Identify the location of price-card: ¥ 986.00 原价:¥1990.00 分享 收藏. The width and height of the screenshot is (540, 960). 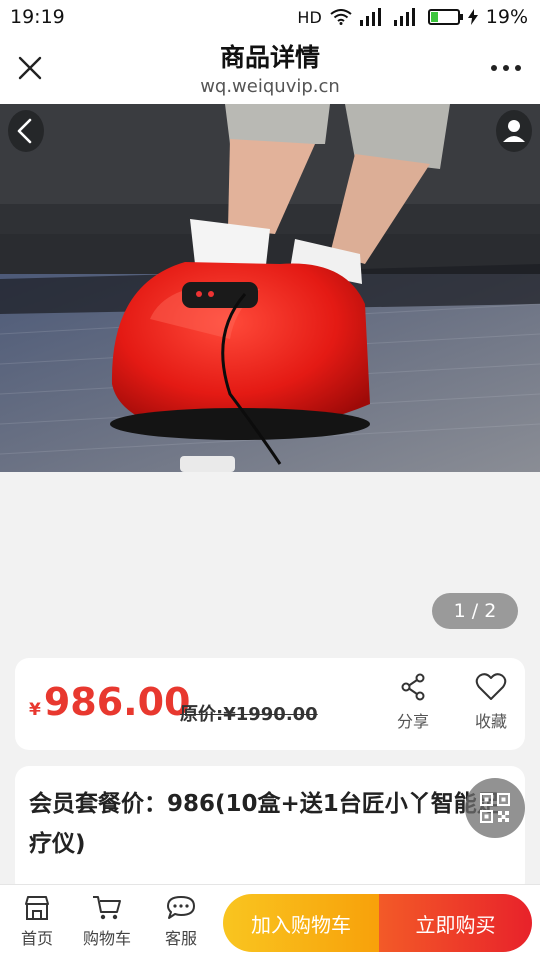
(270, 704).